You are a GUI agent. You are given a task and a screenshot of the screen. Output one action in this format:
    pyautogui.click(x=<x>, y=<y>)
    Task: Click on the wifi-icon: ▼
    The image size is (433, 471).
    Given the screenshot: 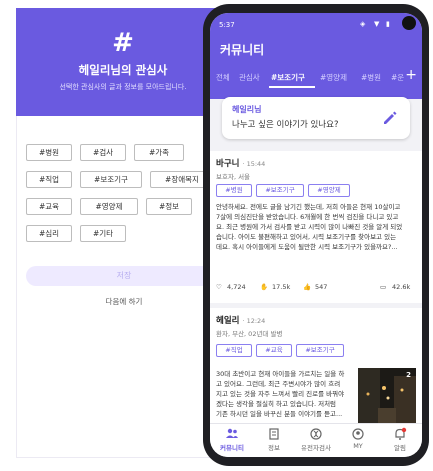 What is the action you would take?
    pyautogui.click(x=377, y=24)
    